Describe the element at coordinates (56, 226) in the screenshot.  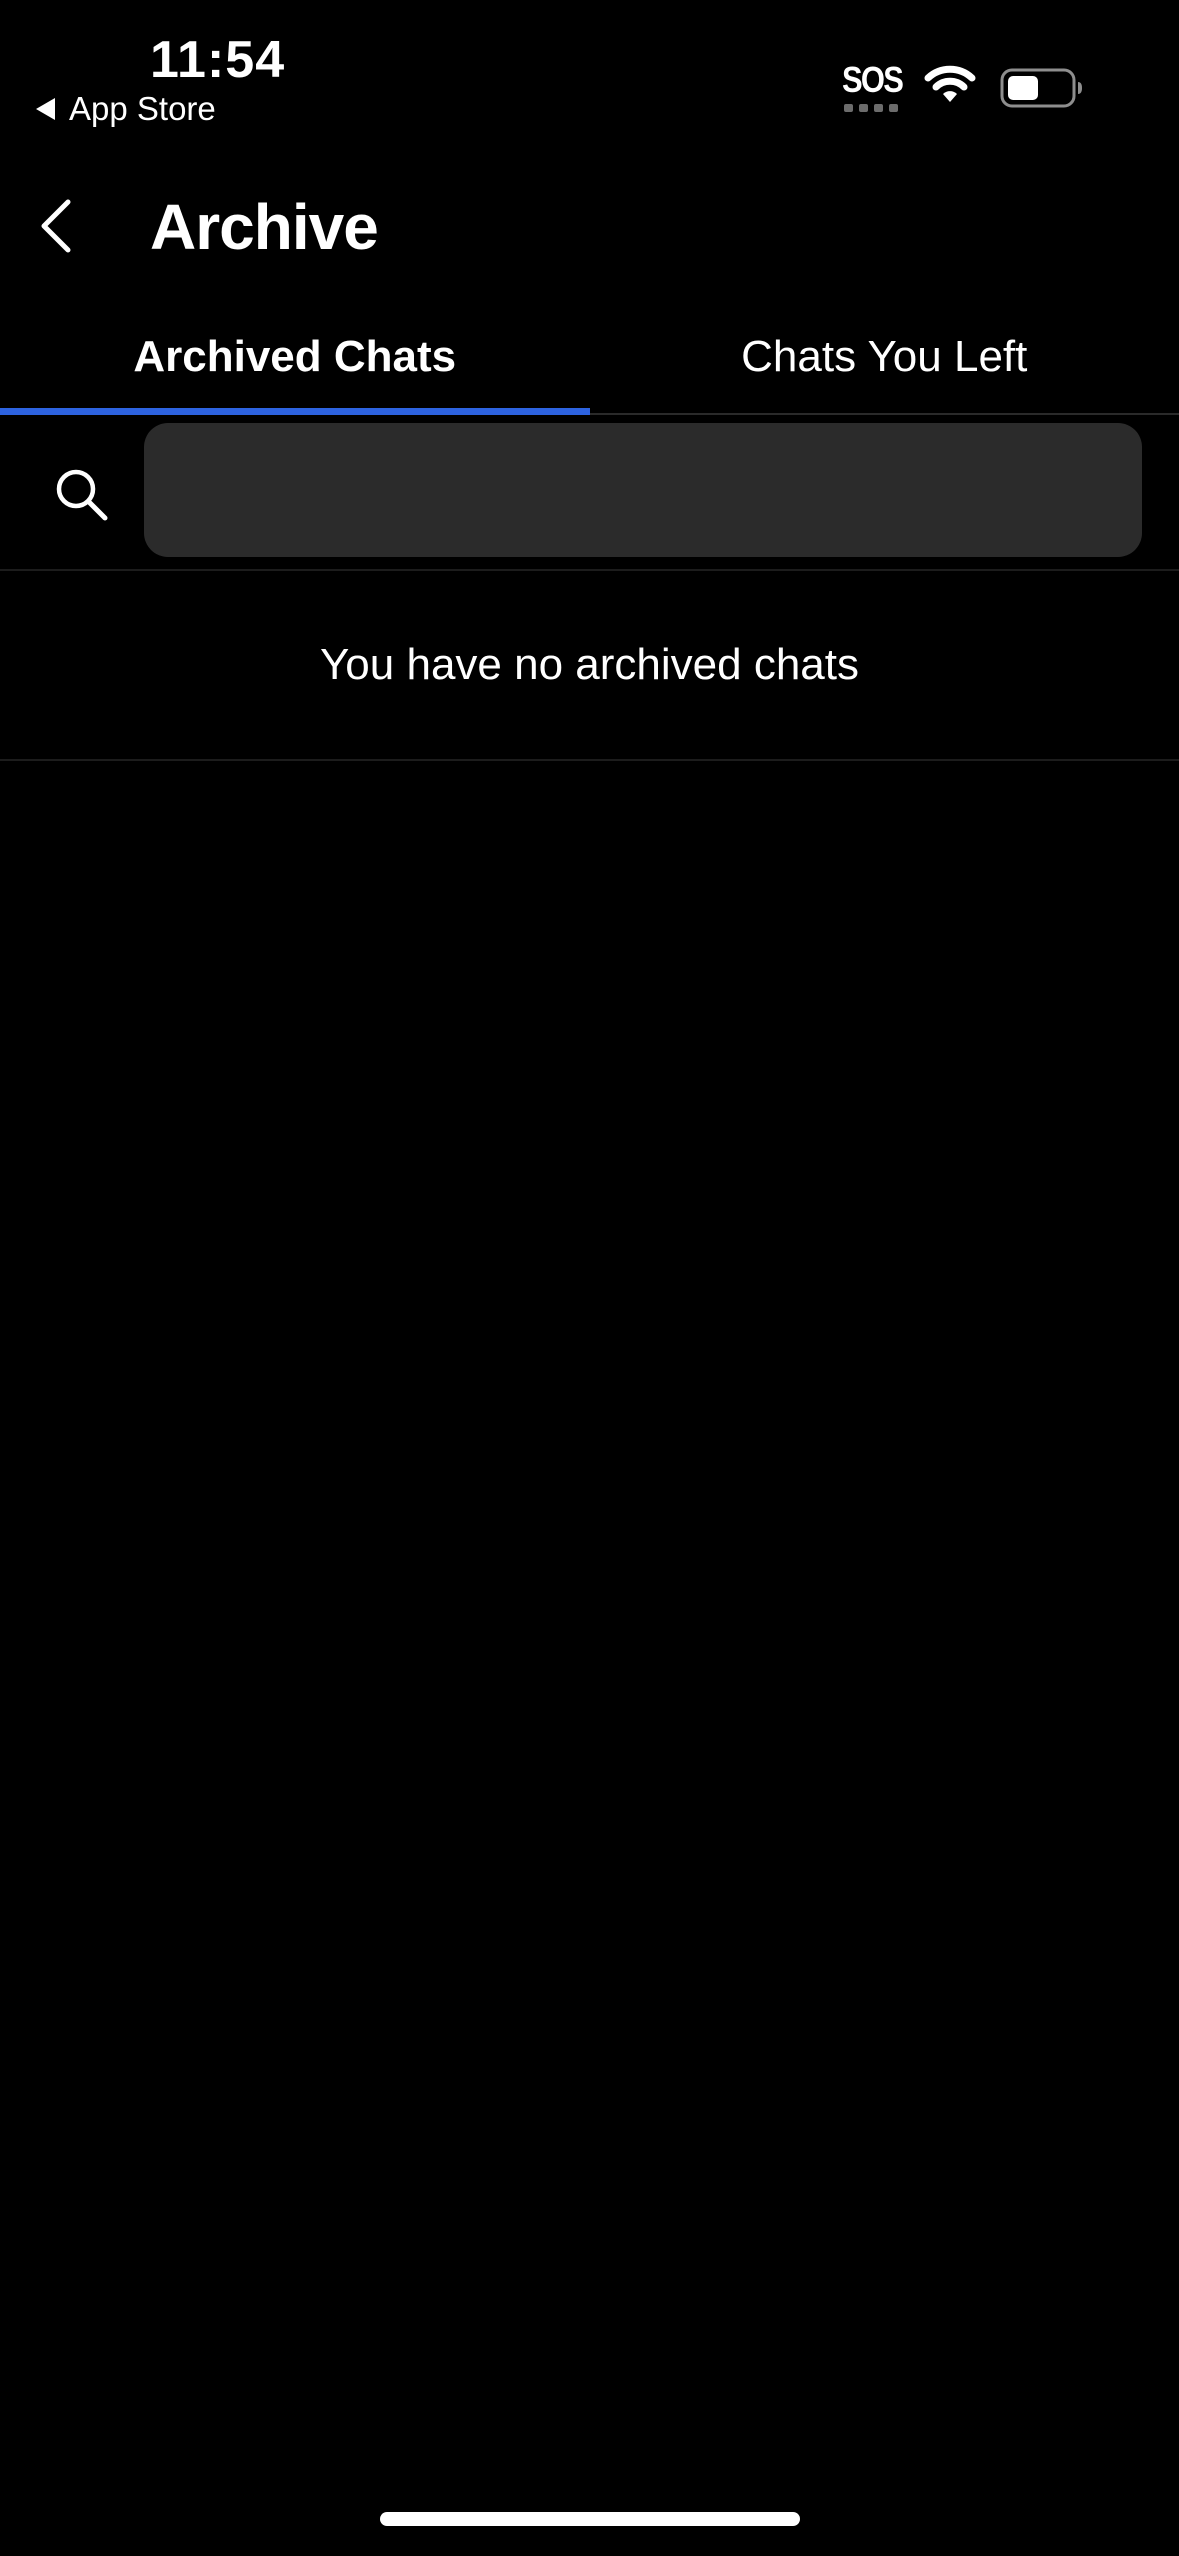
I see `chevron-left-icon` at that location.